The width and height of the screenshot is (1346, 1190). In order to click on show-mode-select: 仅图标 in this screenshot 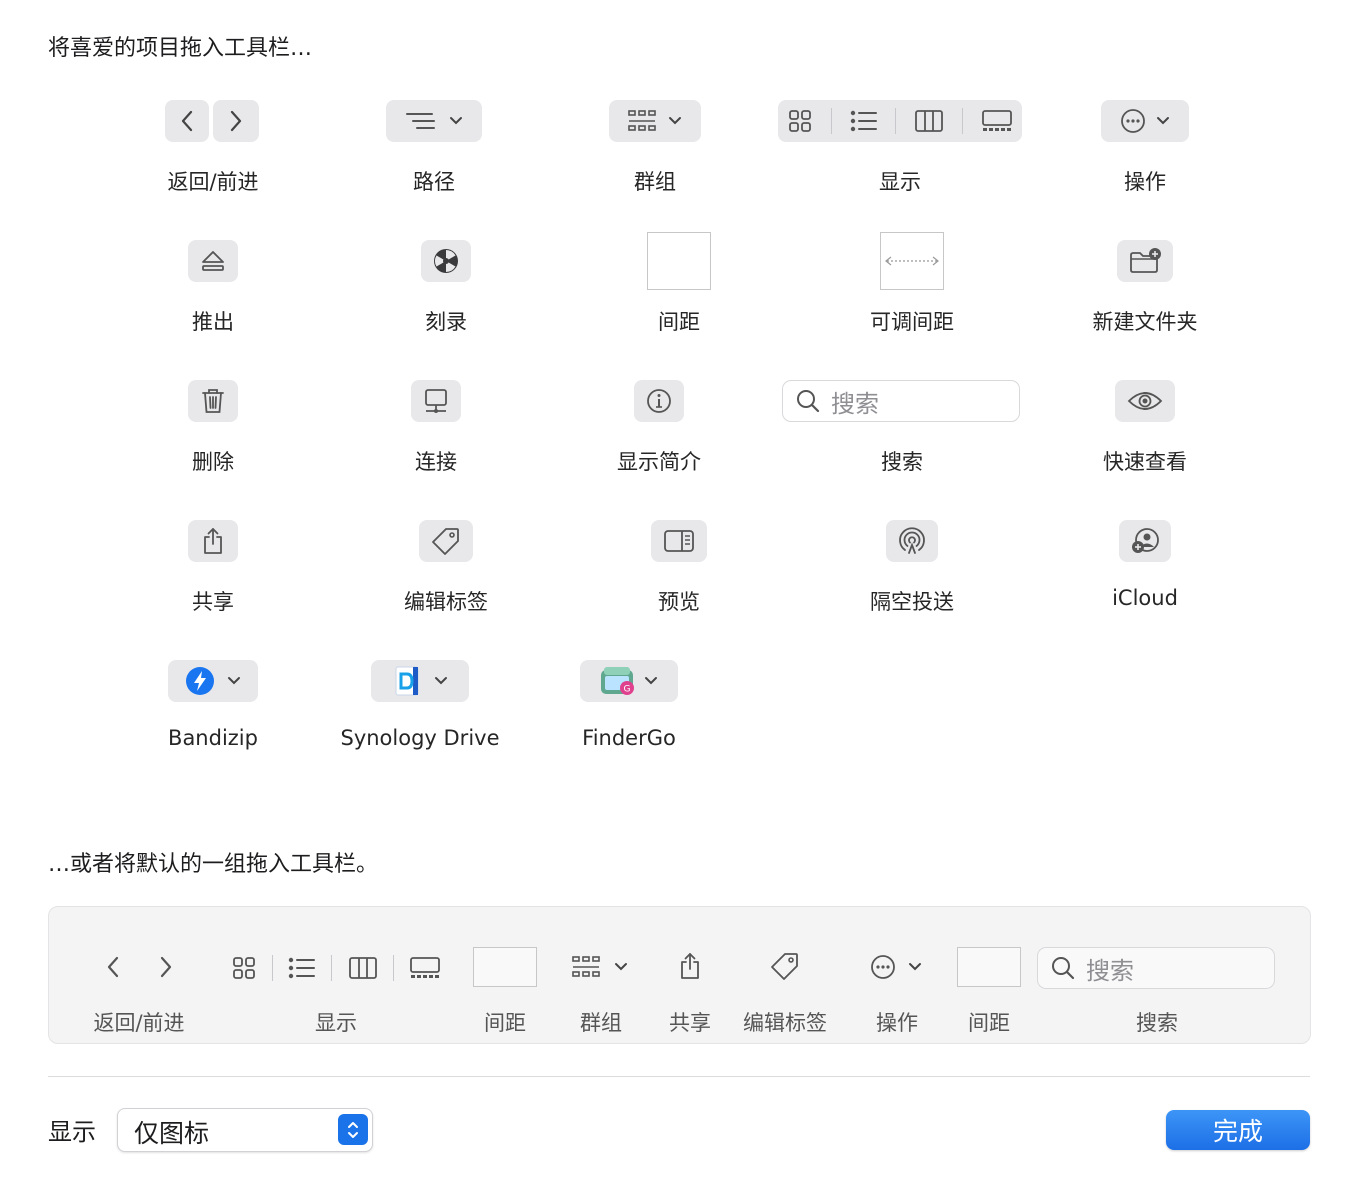, I will do `click(245, 1130)`.